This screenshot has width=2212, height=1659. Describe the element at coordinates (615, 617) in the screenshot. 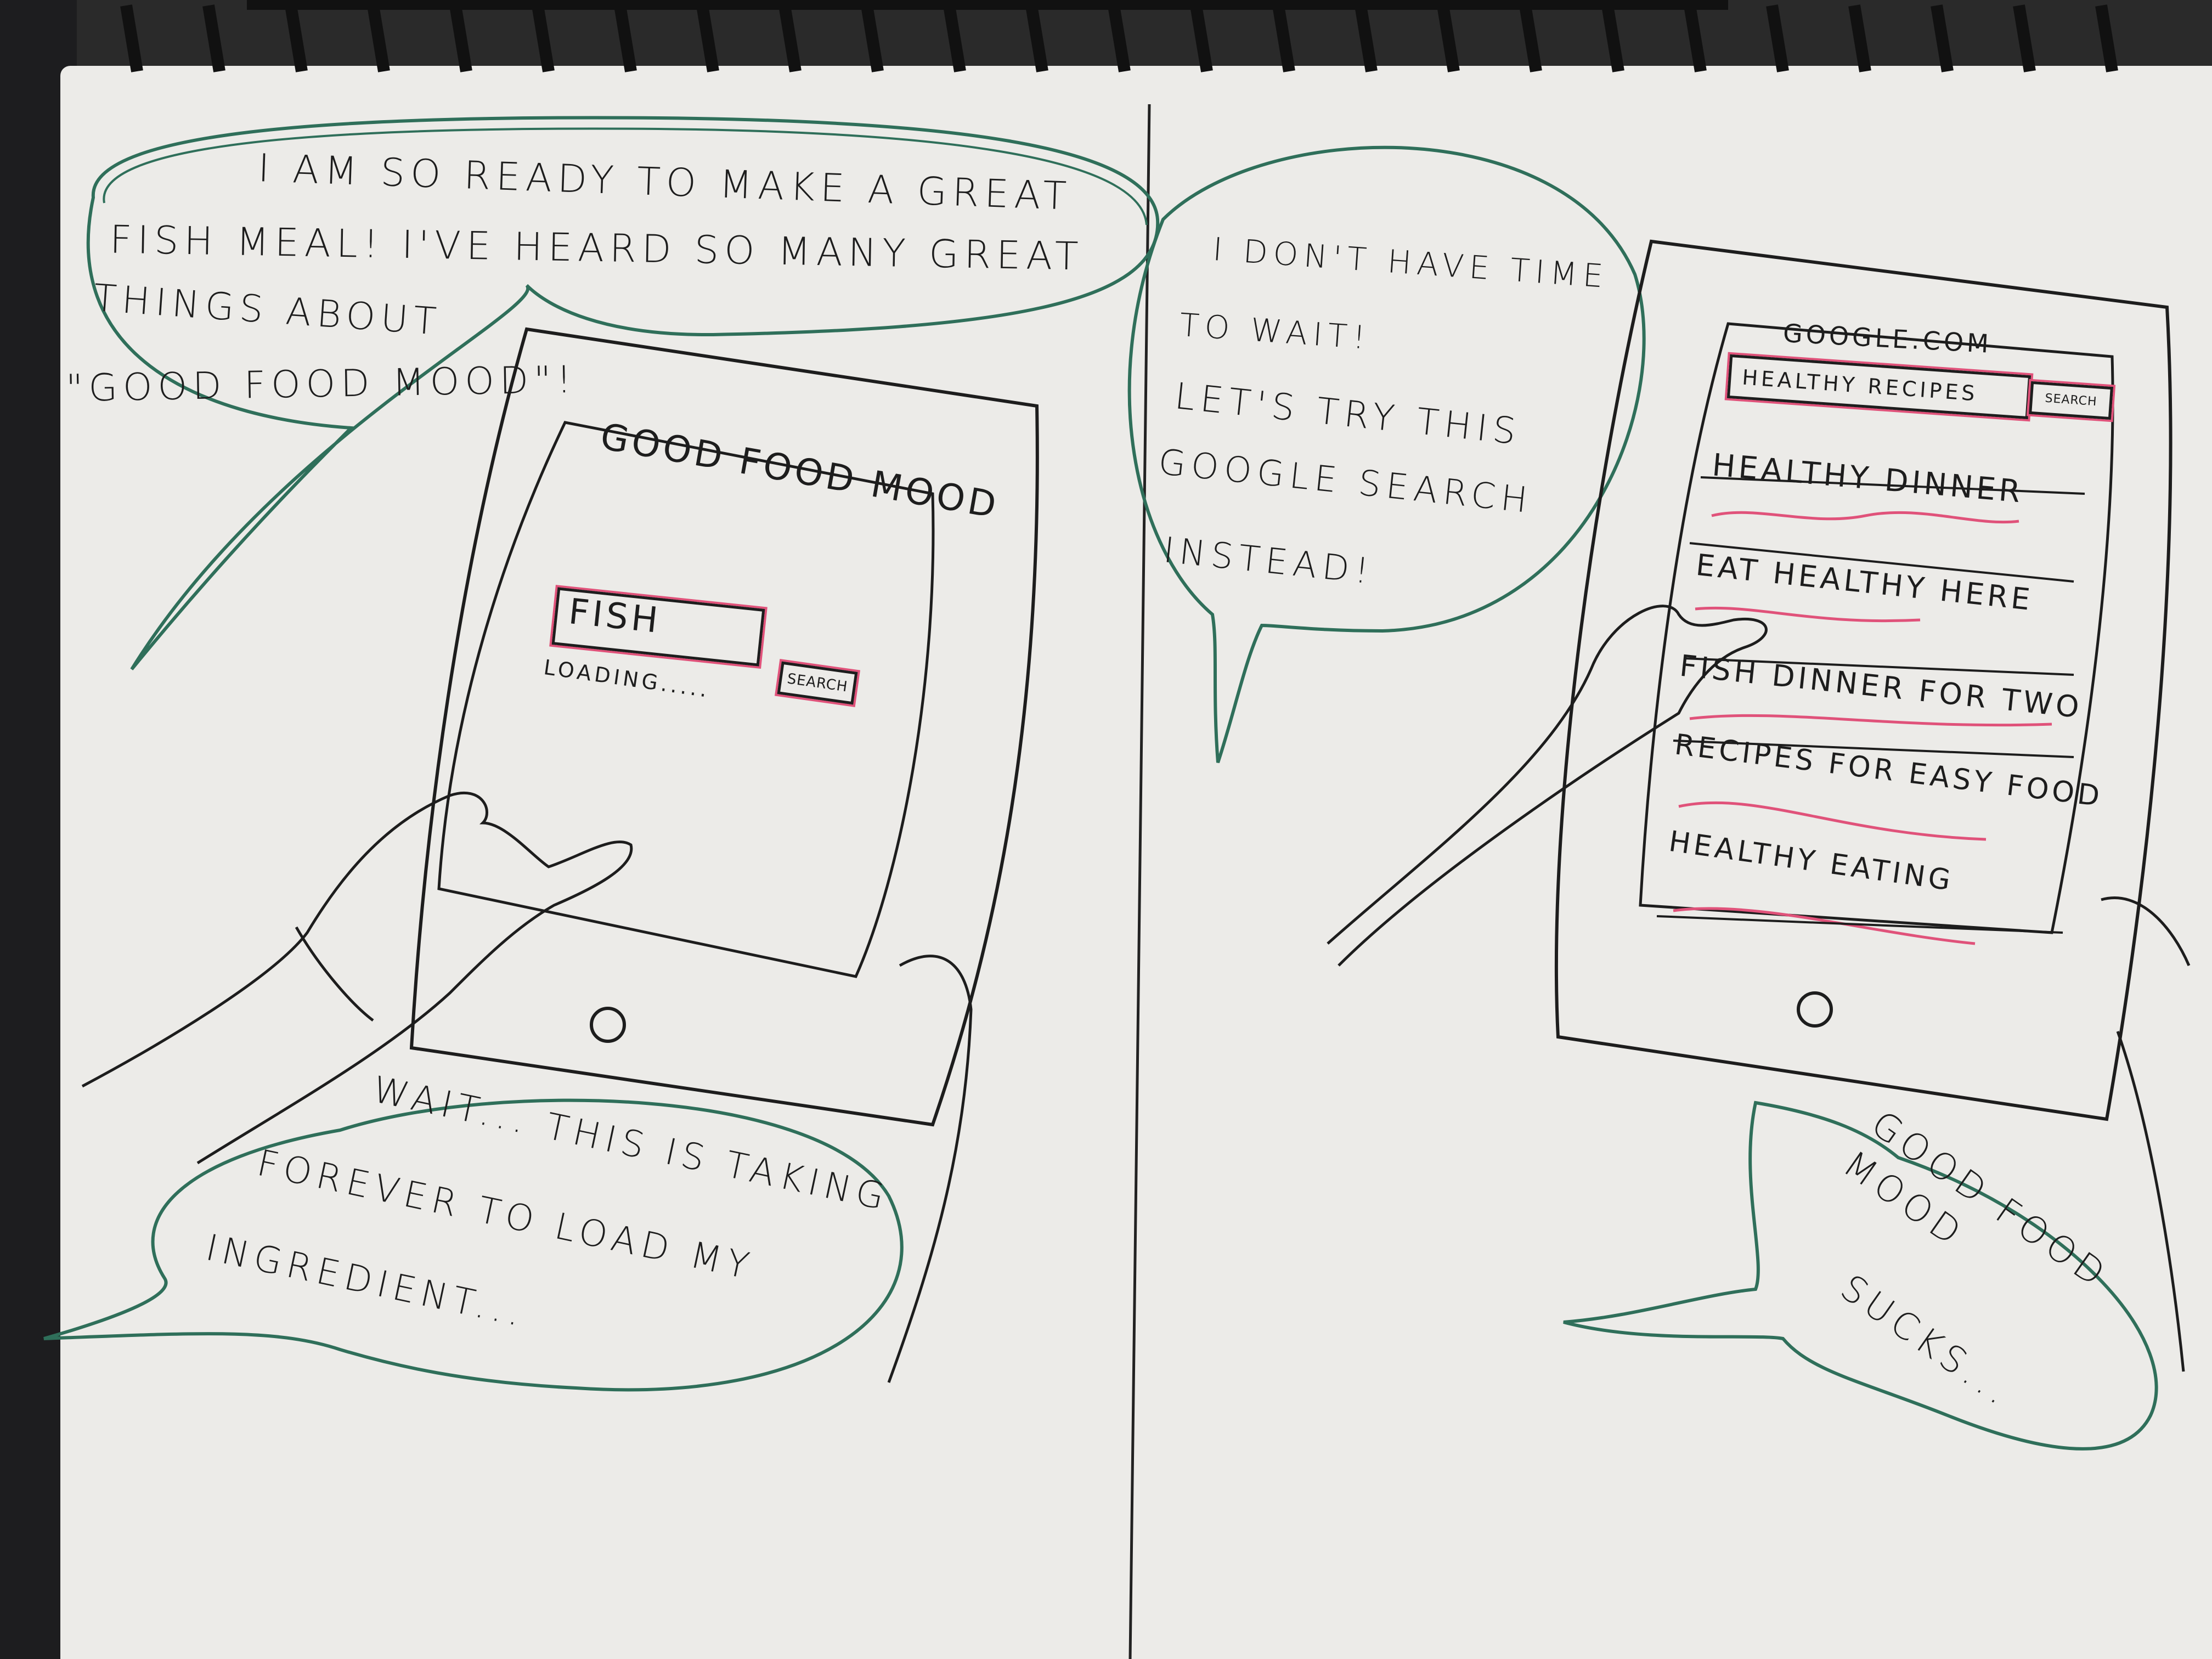

I see `search-input-value: FISH` at that location.